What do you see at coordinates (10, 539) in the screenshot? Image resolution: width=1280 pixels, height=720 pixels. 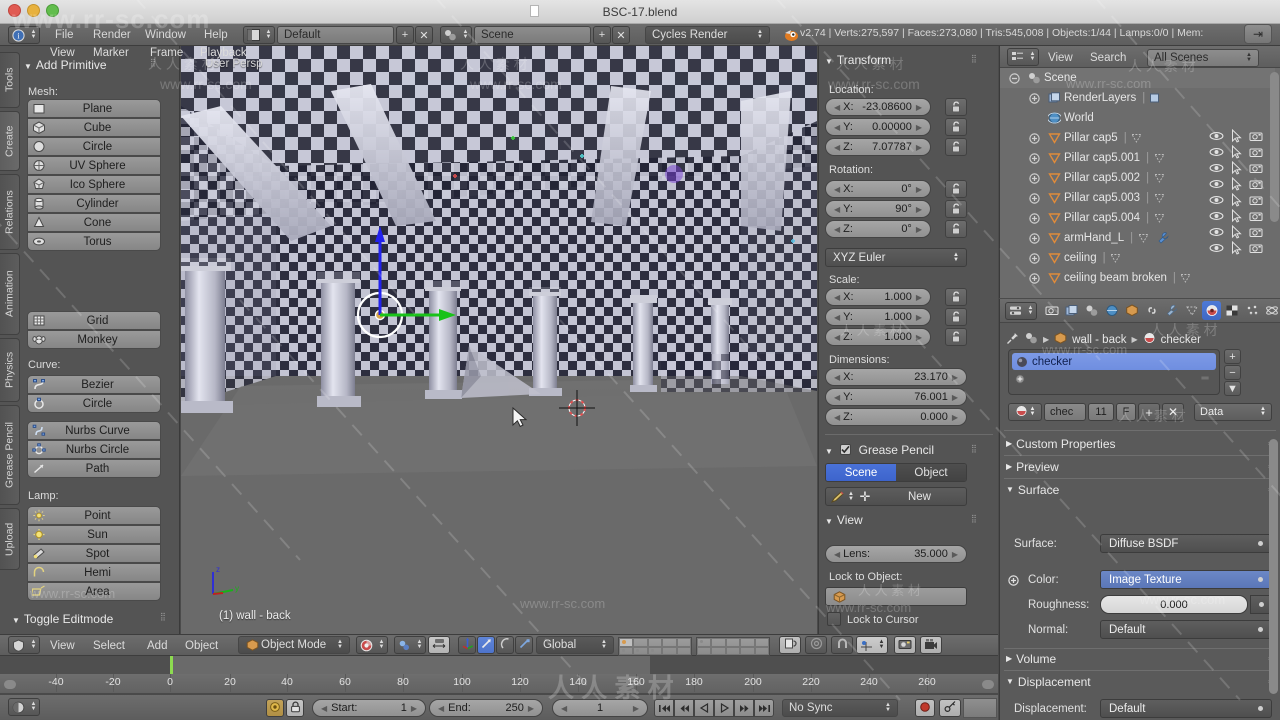 I see `tab-upload: Upload` at bounding box center [10, 539].